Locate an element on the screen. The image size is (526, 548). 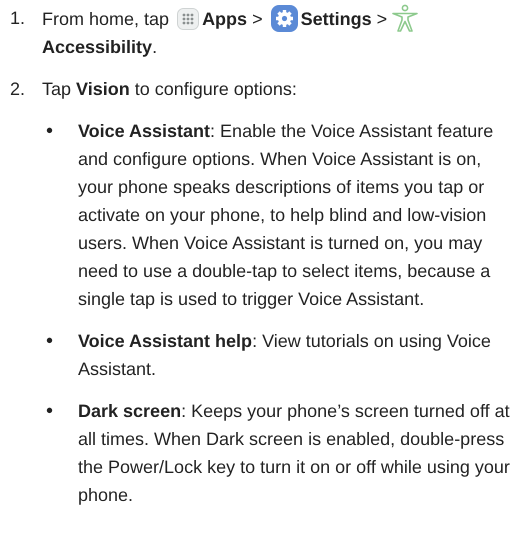
bullet-text: Voice Assistant help: View tutorials on using Voice Assistant. is located at coordinates (285, 355).